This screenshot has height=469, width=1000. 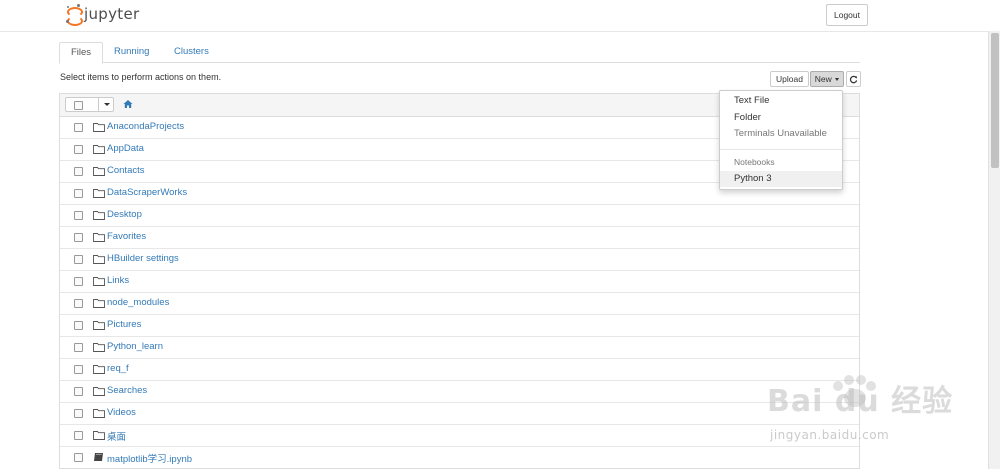 What do you see at coordinates (138, 302) in the screenshot?
I see `file-name-link: node_modules` at bounding box center [138, 302].